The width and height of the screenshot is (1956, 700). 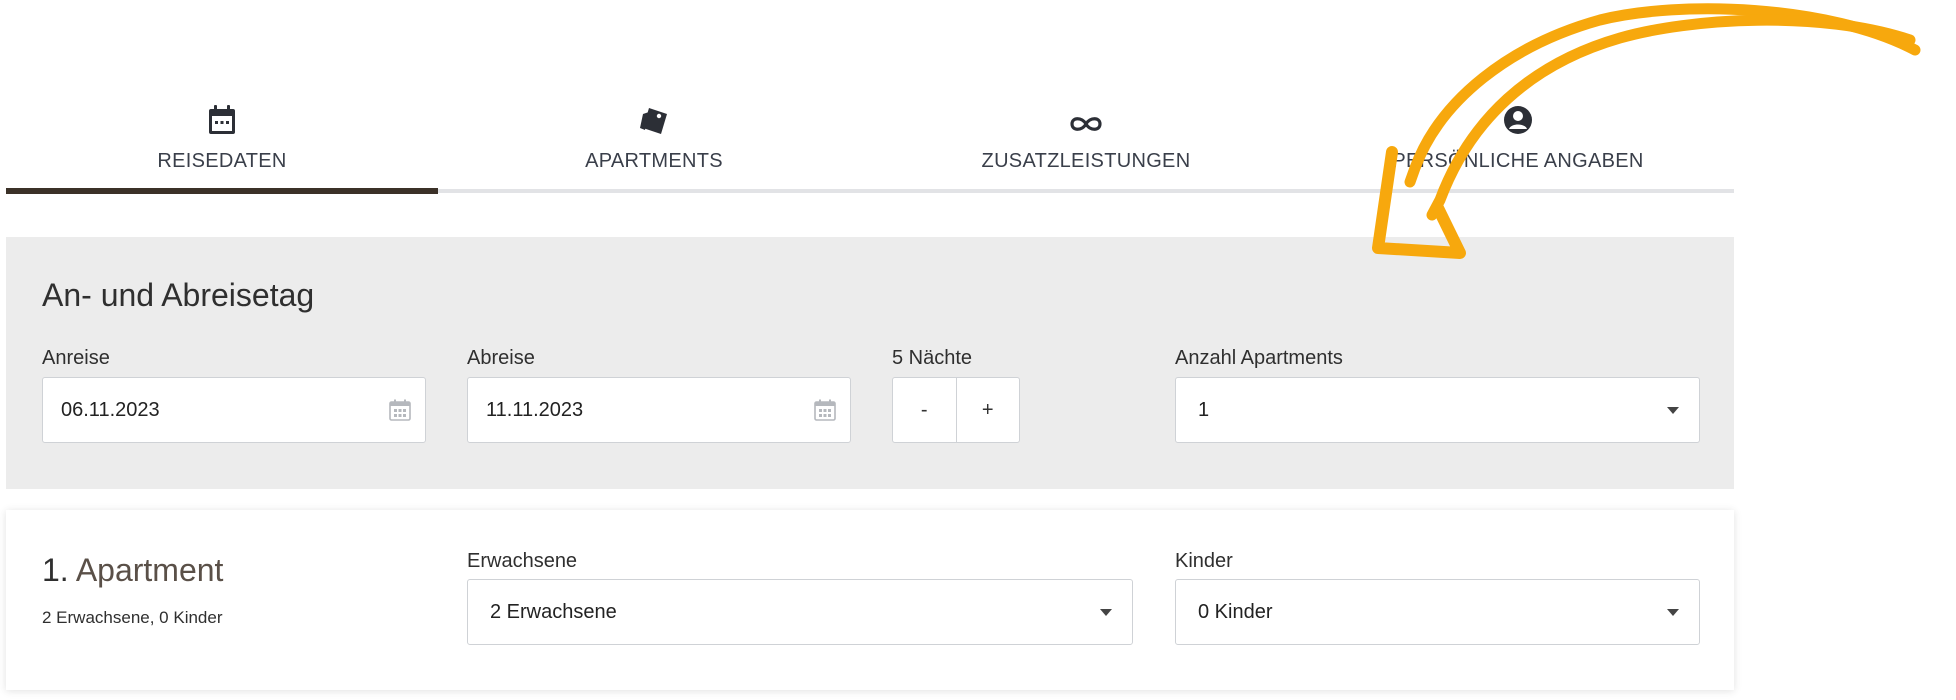 I want to click on decrease-nights-button: -, so click(x=924, y=410).